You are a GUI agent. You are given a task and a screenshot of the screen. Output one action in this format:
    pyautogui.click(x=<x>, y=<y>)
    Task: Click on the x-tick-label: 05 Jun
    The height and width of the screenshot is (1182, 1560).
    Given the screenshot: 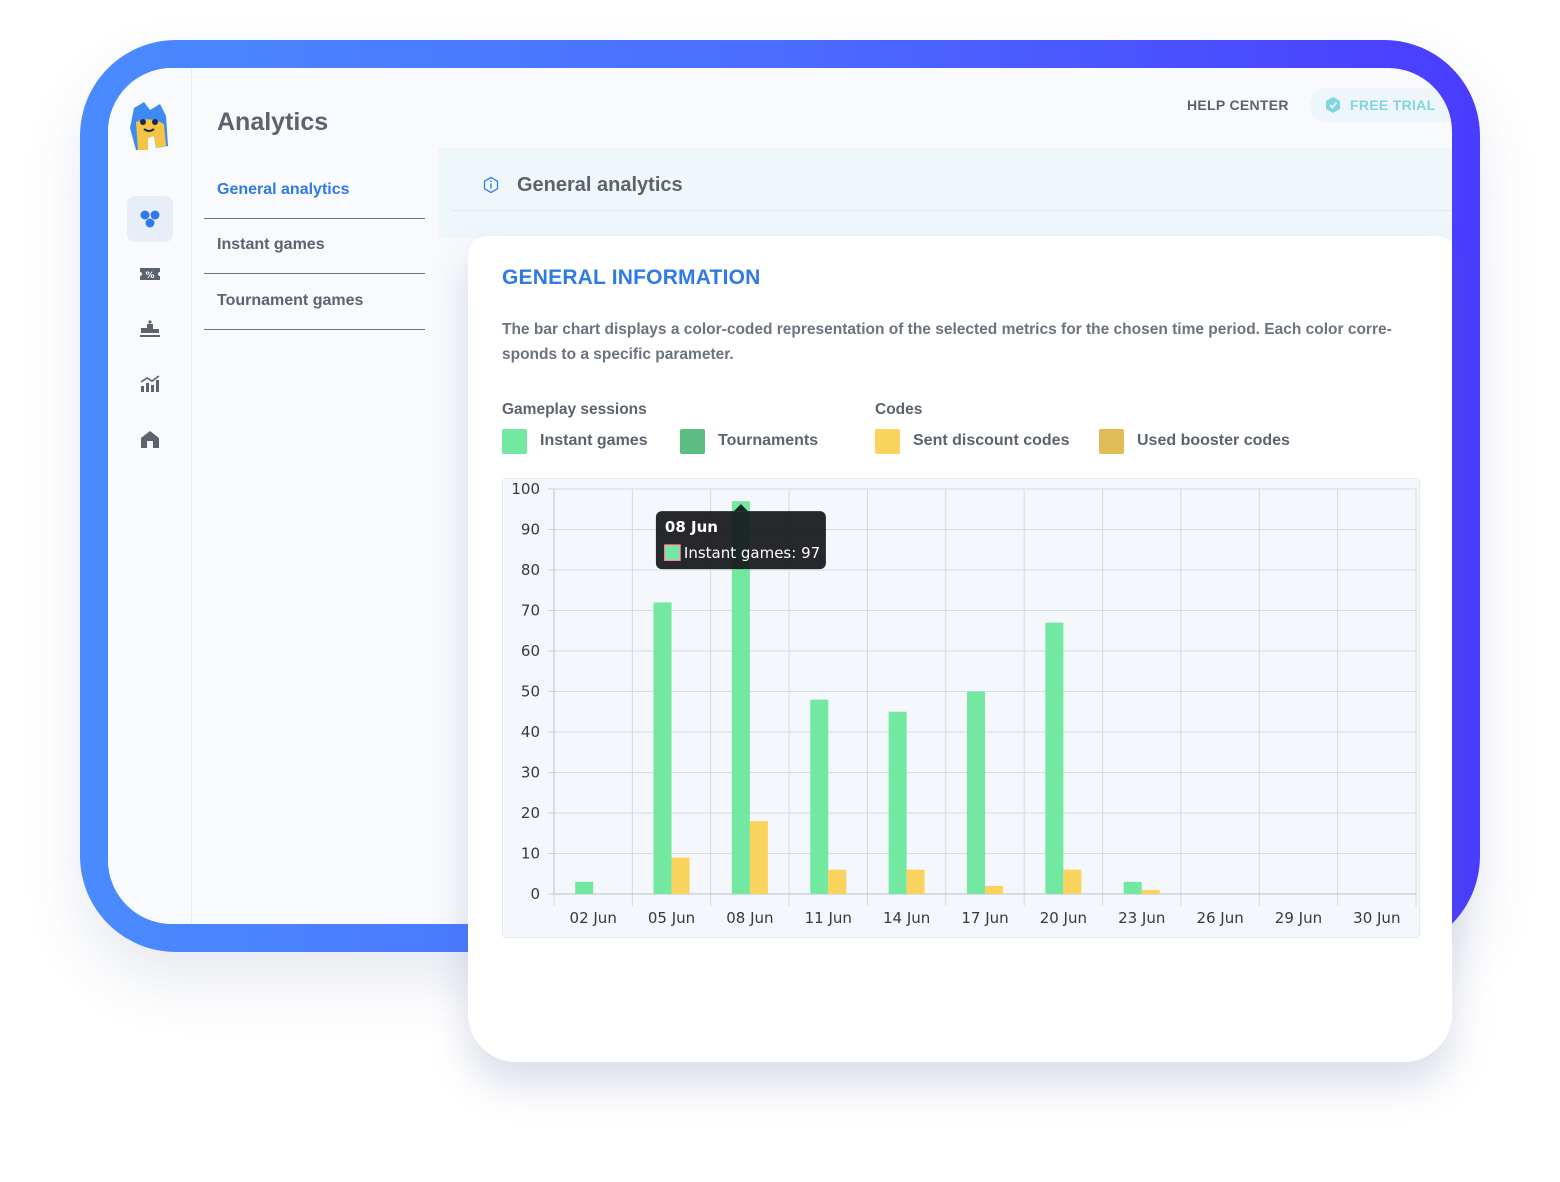 What is the action you would take?
    pyautogui.click(x=671, y=918)
    